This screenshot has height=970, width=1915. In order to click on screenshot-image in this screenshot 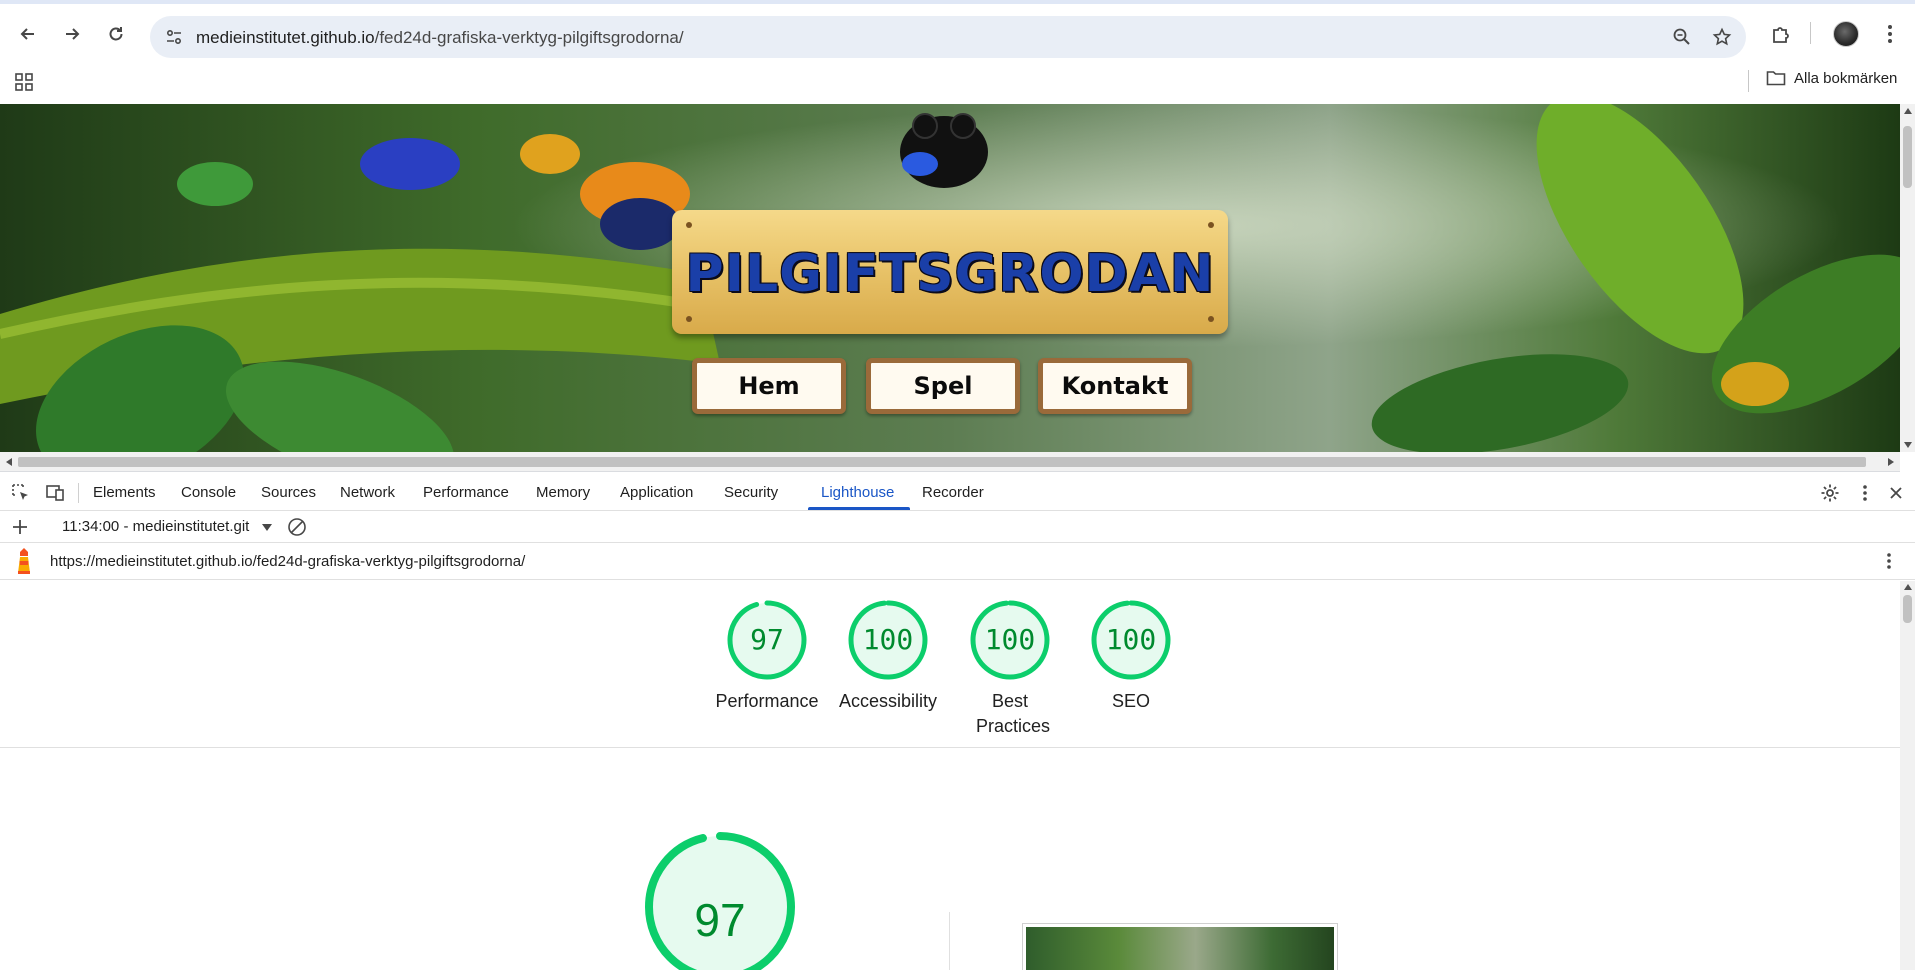, I will do `click(1180, 948)`.